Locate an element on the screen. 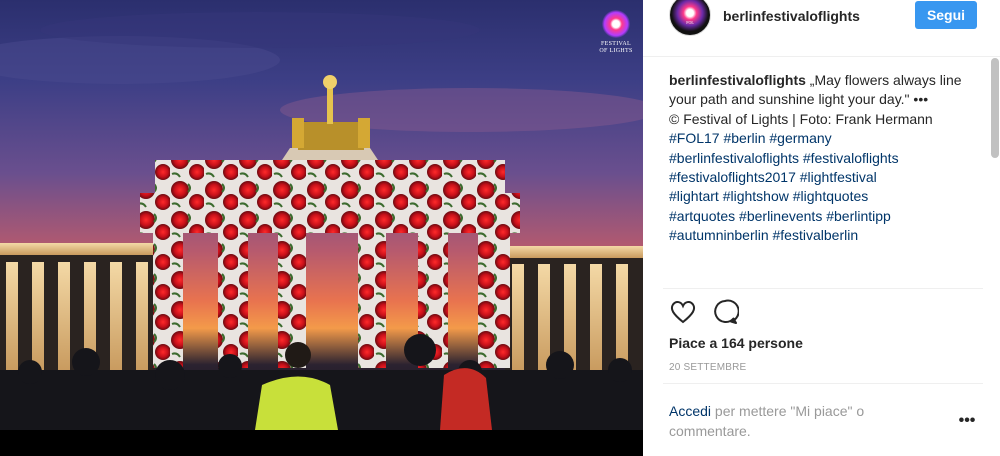 This screenshot has width=1000, height=456. avatar-badge: FOL is located at coordinates (690, 22).